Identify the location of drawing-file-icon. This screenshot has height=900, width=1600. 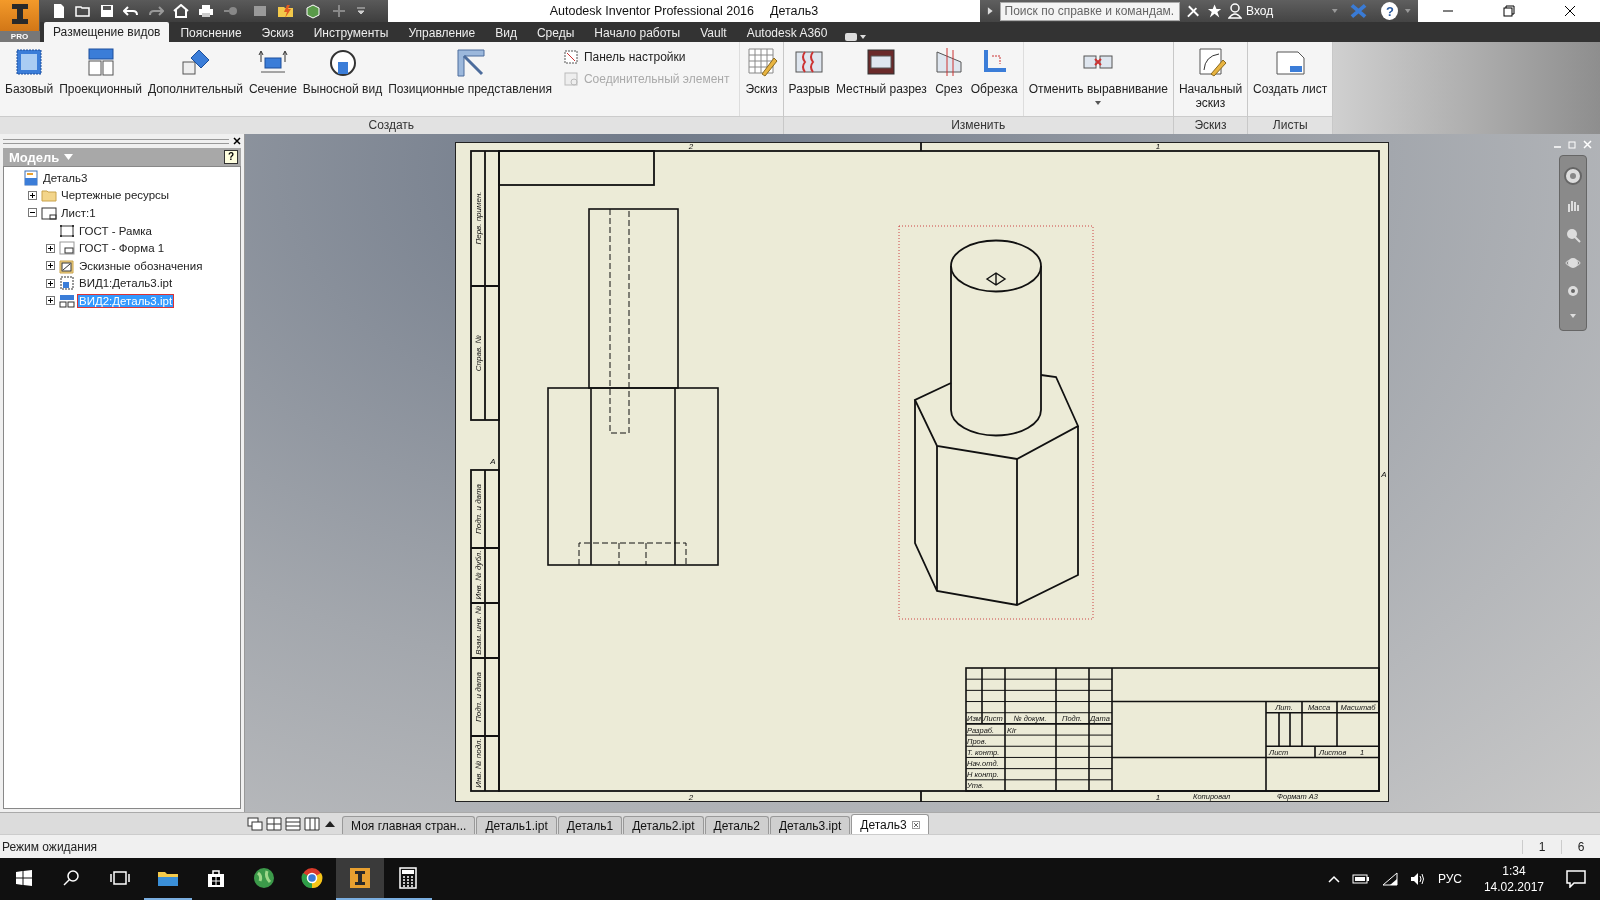
(31, 177).